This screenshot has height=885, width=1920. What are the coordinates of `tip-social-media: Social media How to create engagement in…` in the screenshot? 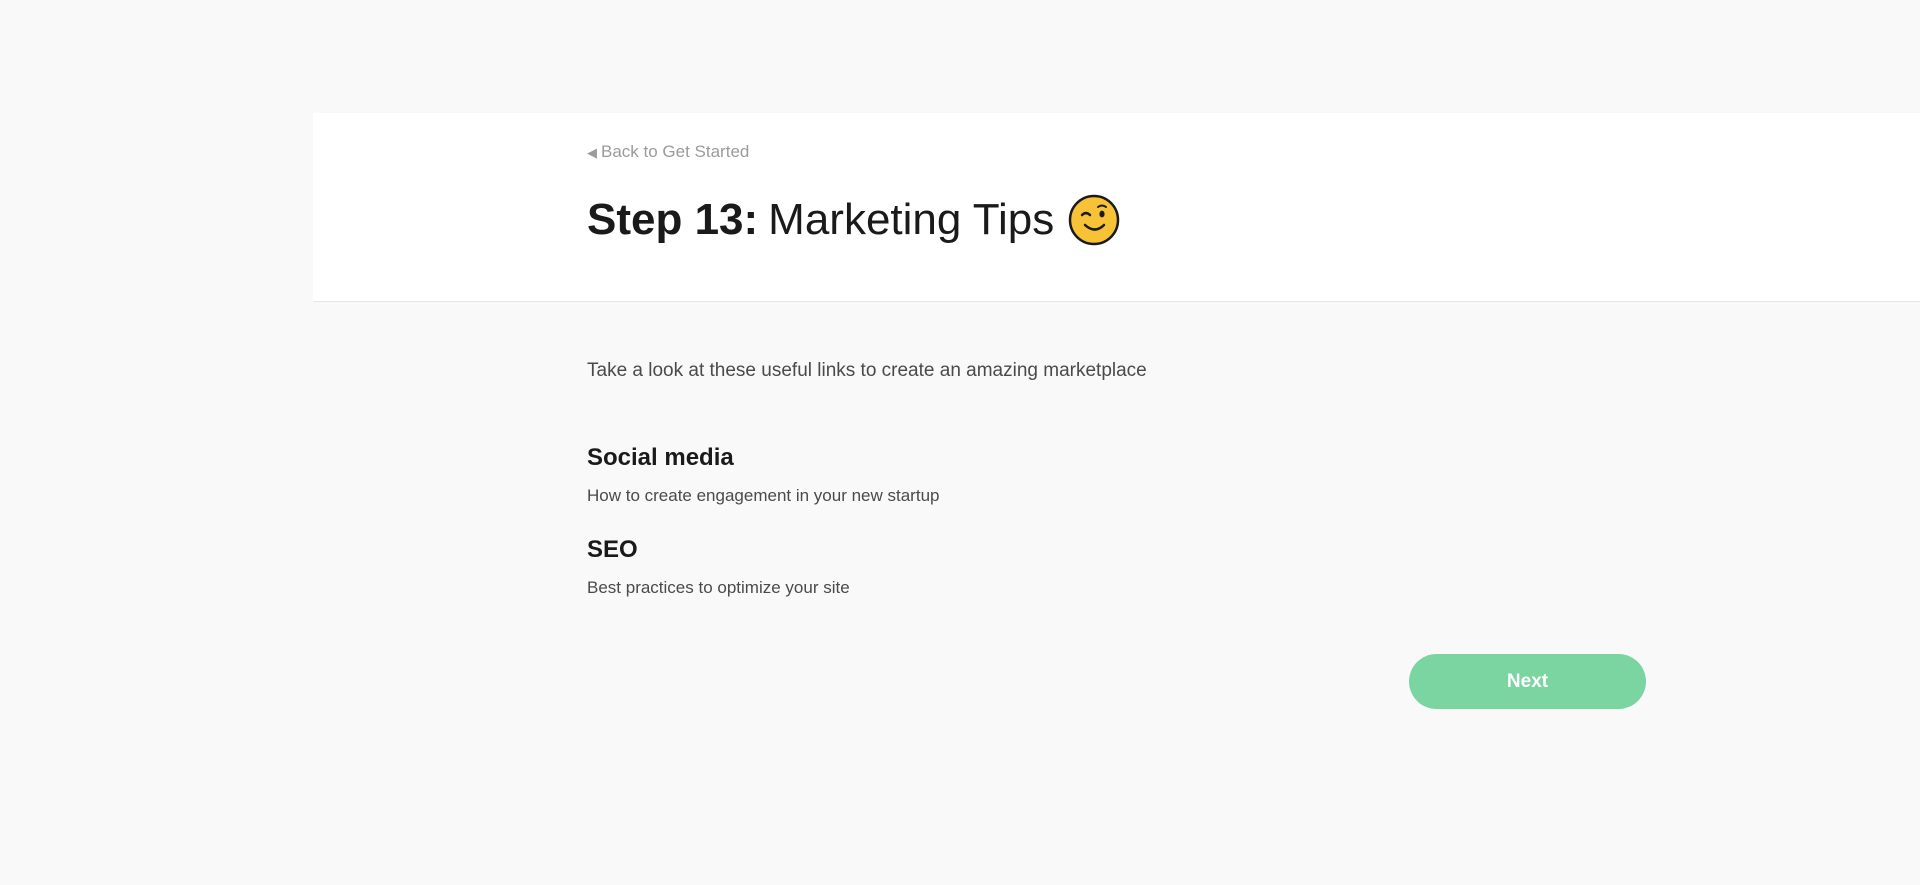 It's located at (763, 475).